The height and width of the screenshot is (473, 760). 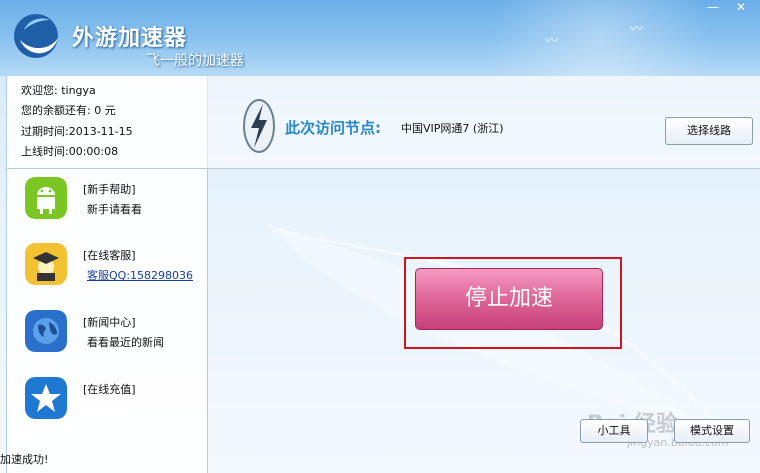 What do you see at coordinates (712, 431) in the screenshot?
I see `mode-settings-button: 模式设置` at bounding box center [712, 431].